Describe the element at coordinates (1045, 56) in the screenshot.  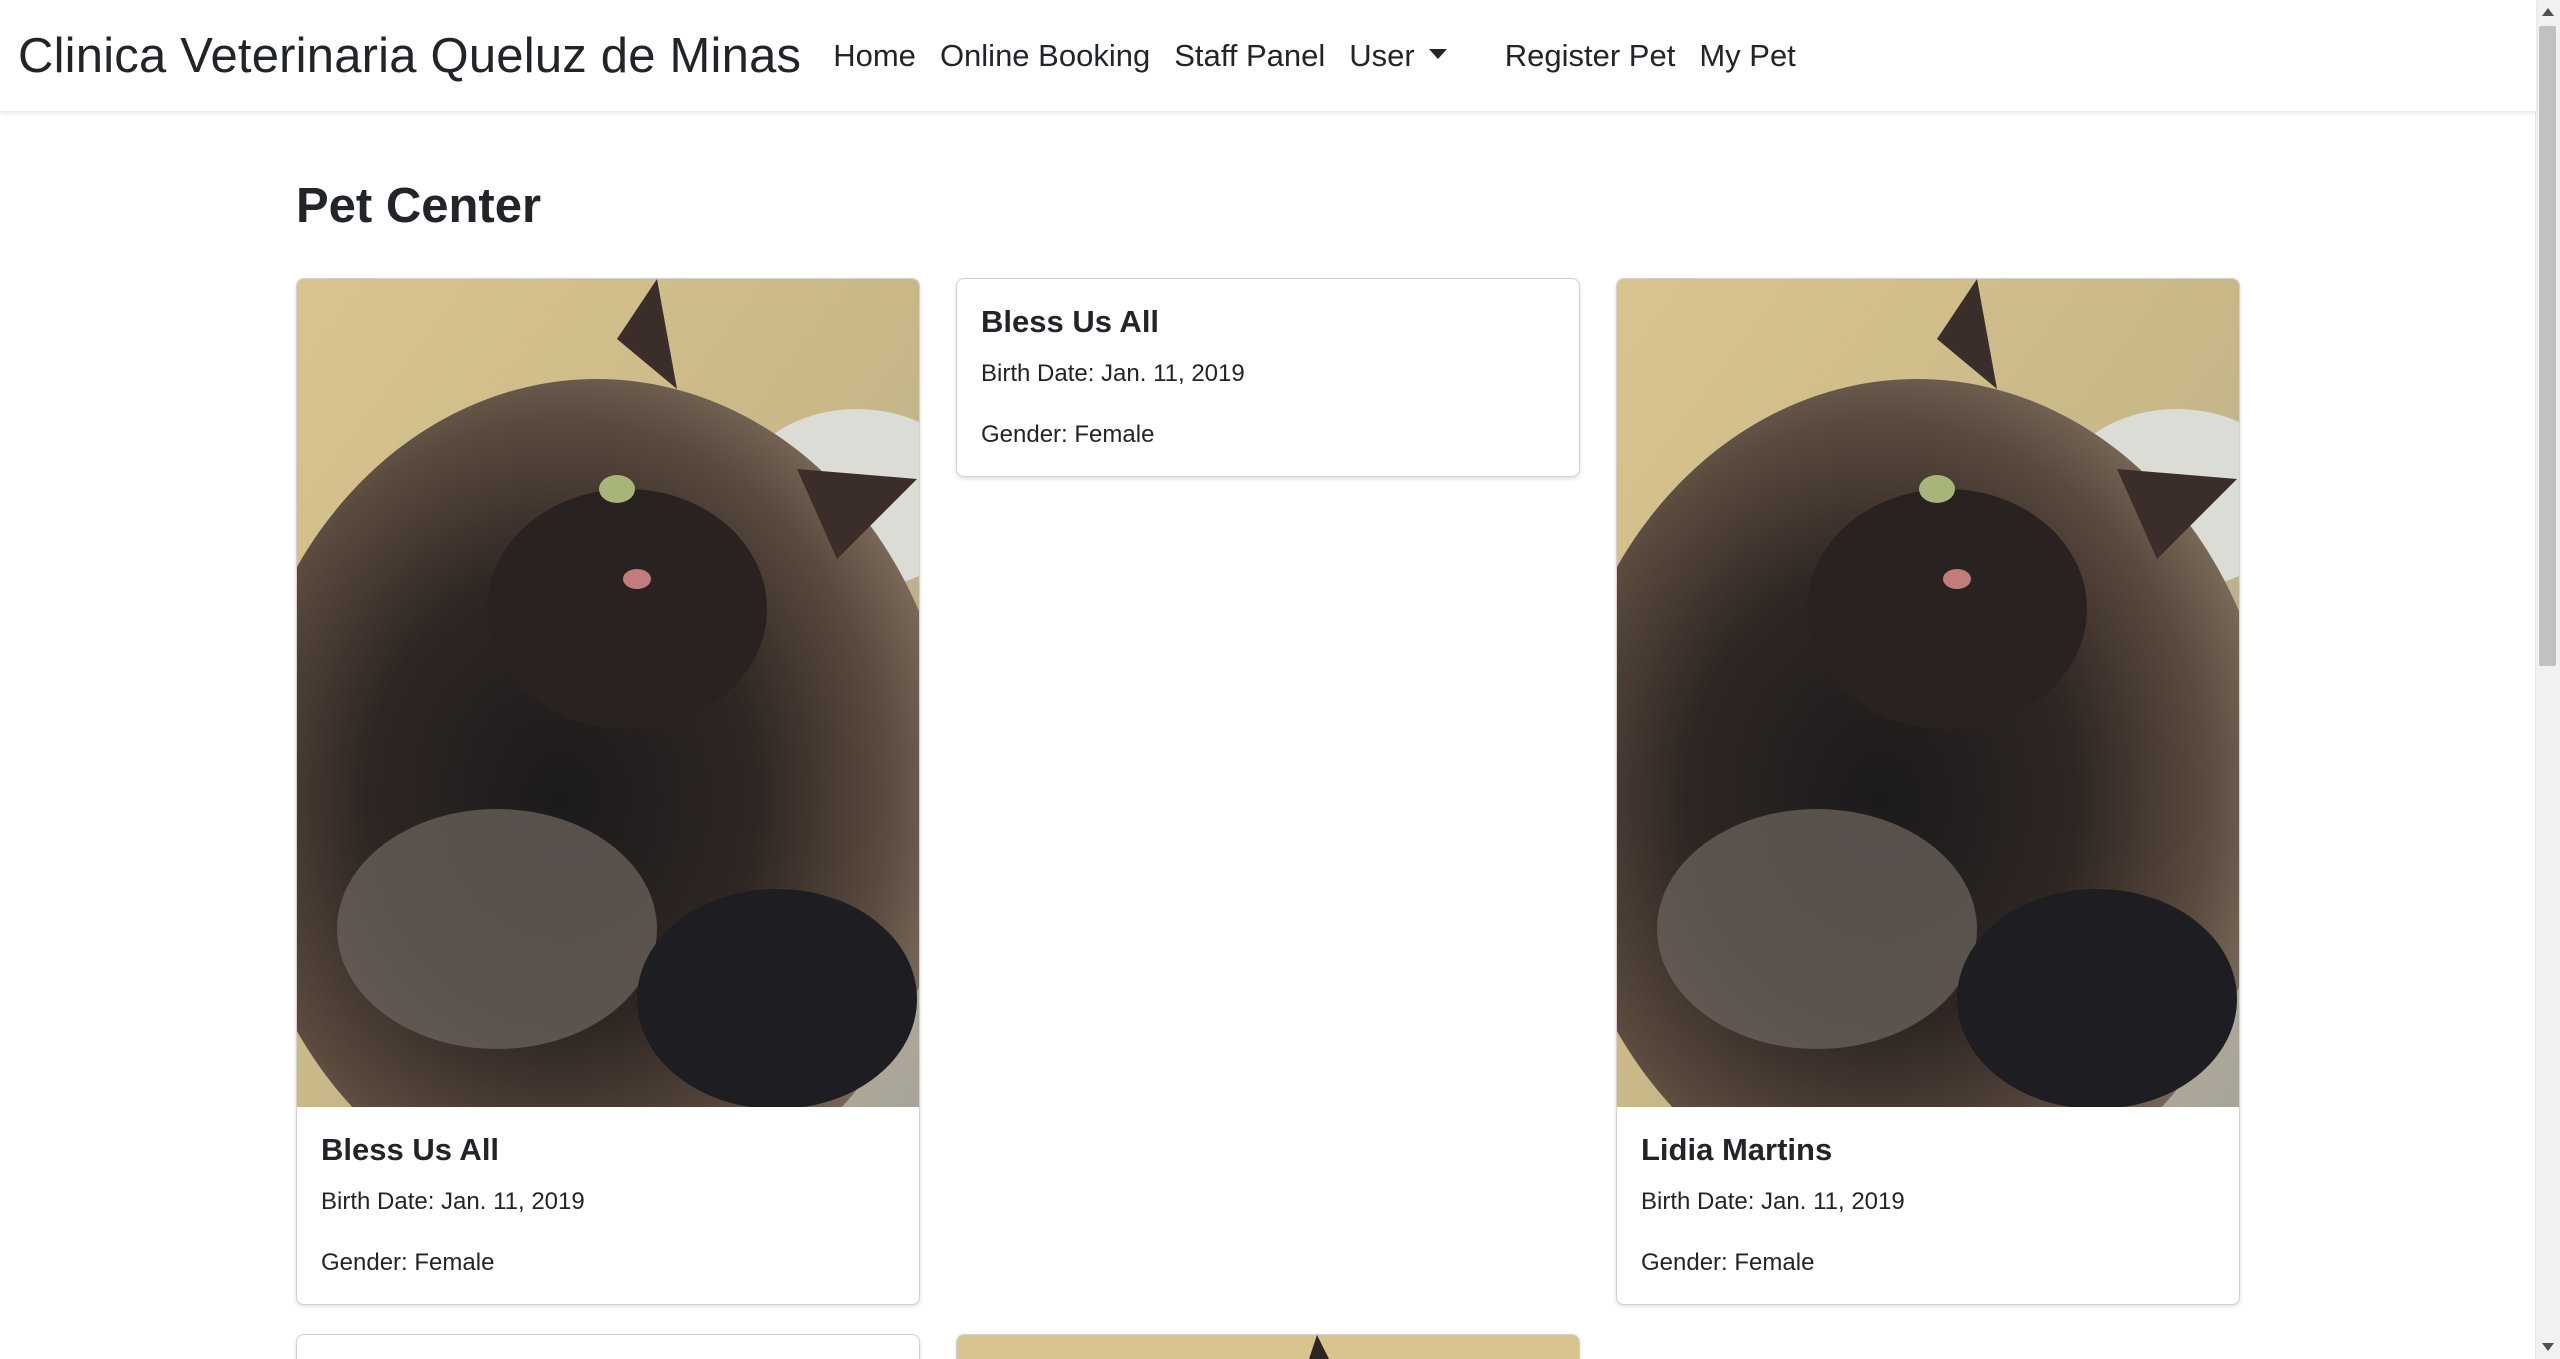
I see `nav-online-booking: Online Booking` at that location.